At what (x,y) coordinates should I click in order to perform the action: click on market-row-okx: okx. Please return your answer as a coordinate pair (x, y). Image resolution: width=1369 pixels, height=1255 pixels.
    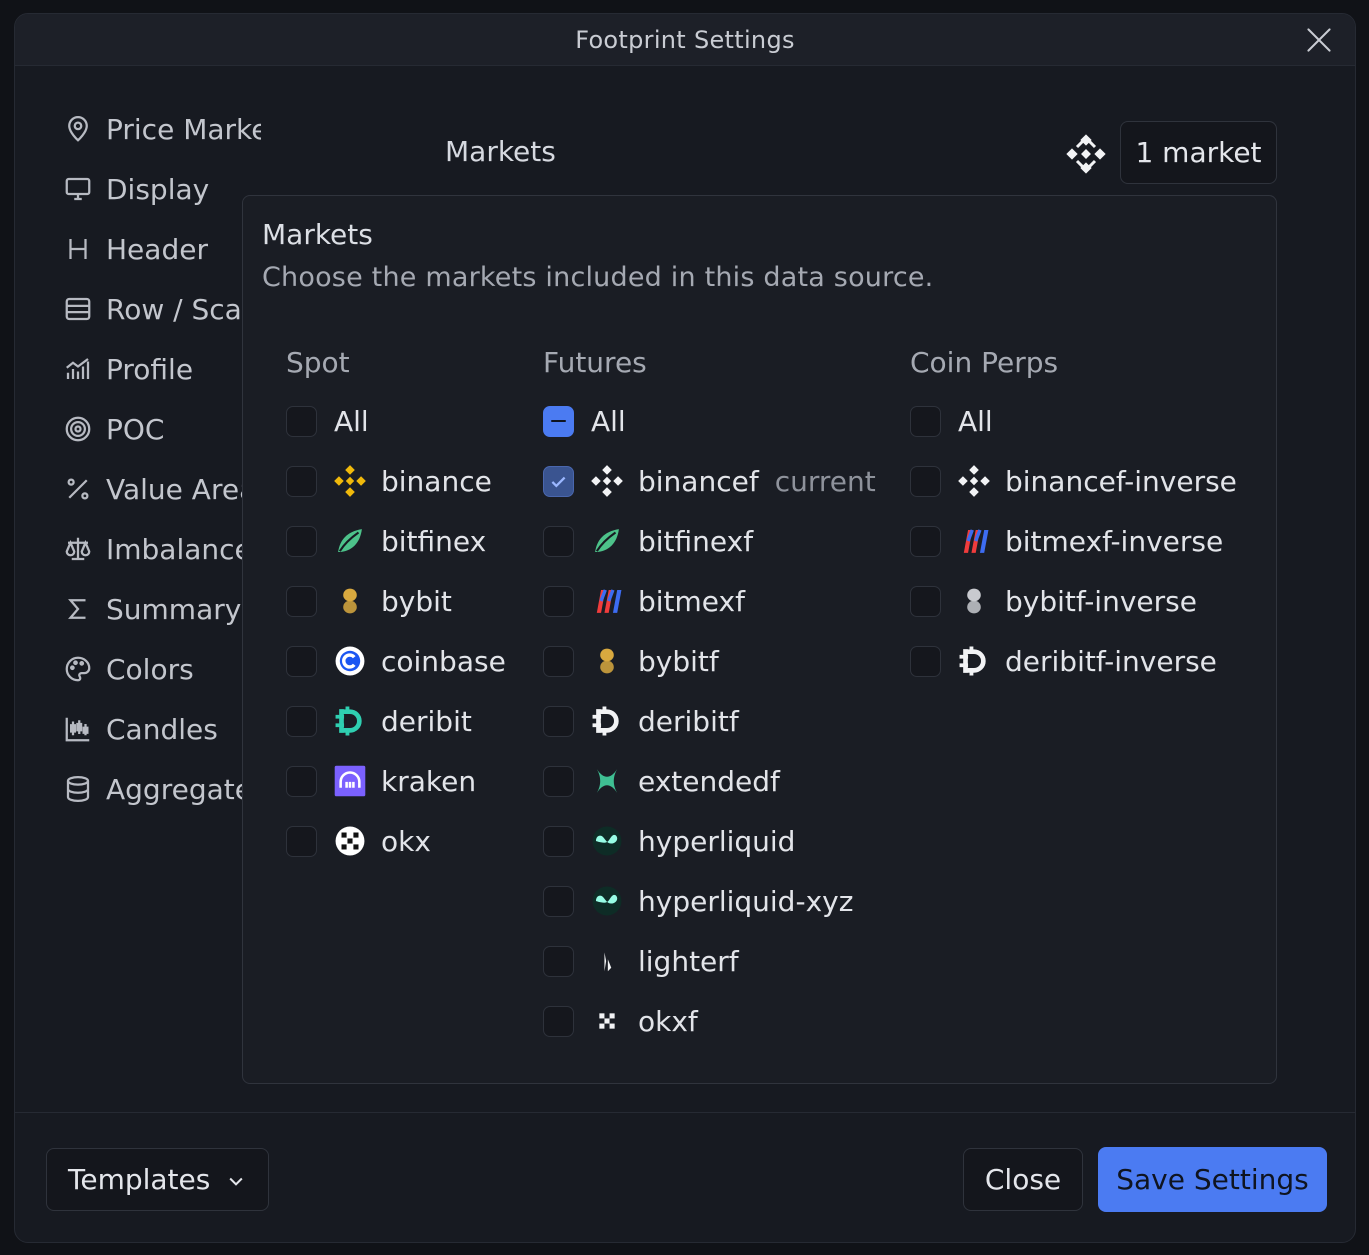
    Looking at the image, I should click on (358, 841).